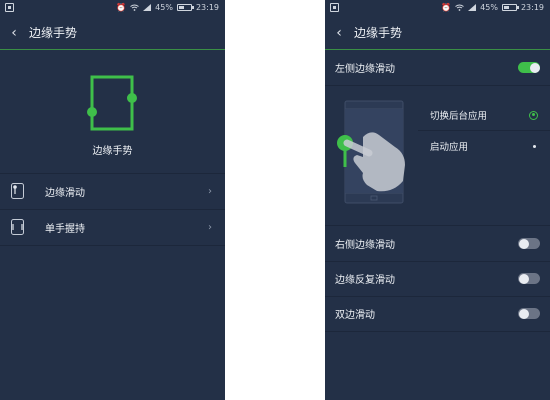 This screenshot has width=550, height=400. I want to click on dual-edge-slide-row: 双边滑动, so click(437, 314).